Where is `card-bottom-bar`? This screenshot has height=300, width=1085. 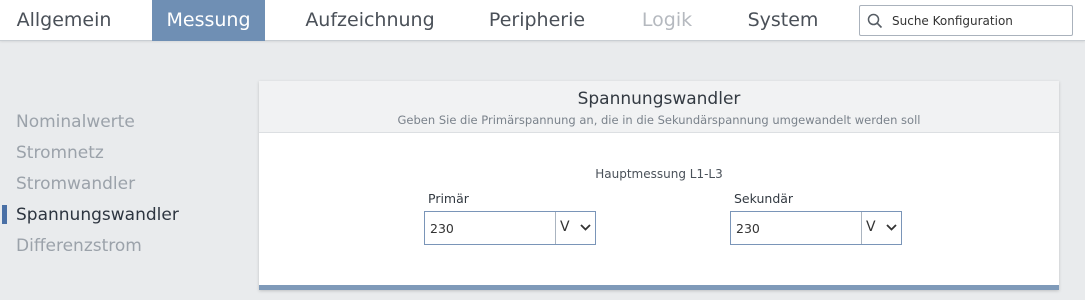
card-bottom-bar is located at coordinates (659, 287).